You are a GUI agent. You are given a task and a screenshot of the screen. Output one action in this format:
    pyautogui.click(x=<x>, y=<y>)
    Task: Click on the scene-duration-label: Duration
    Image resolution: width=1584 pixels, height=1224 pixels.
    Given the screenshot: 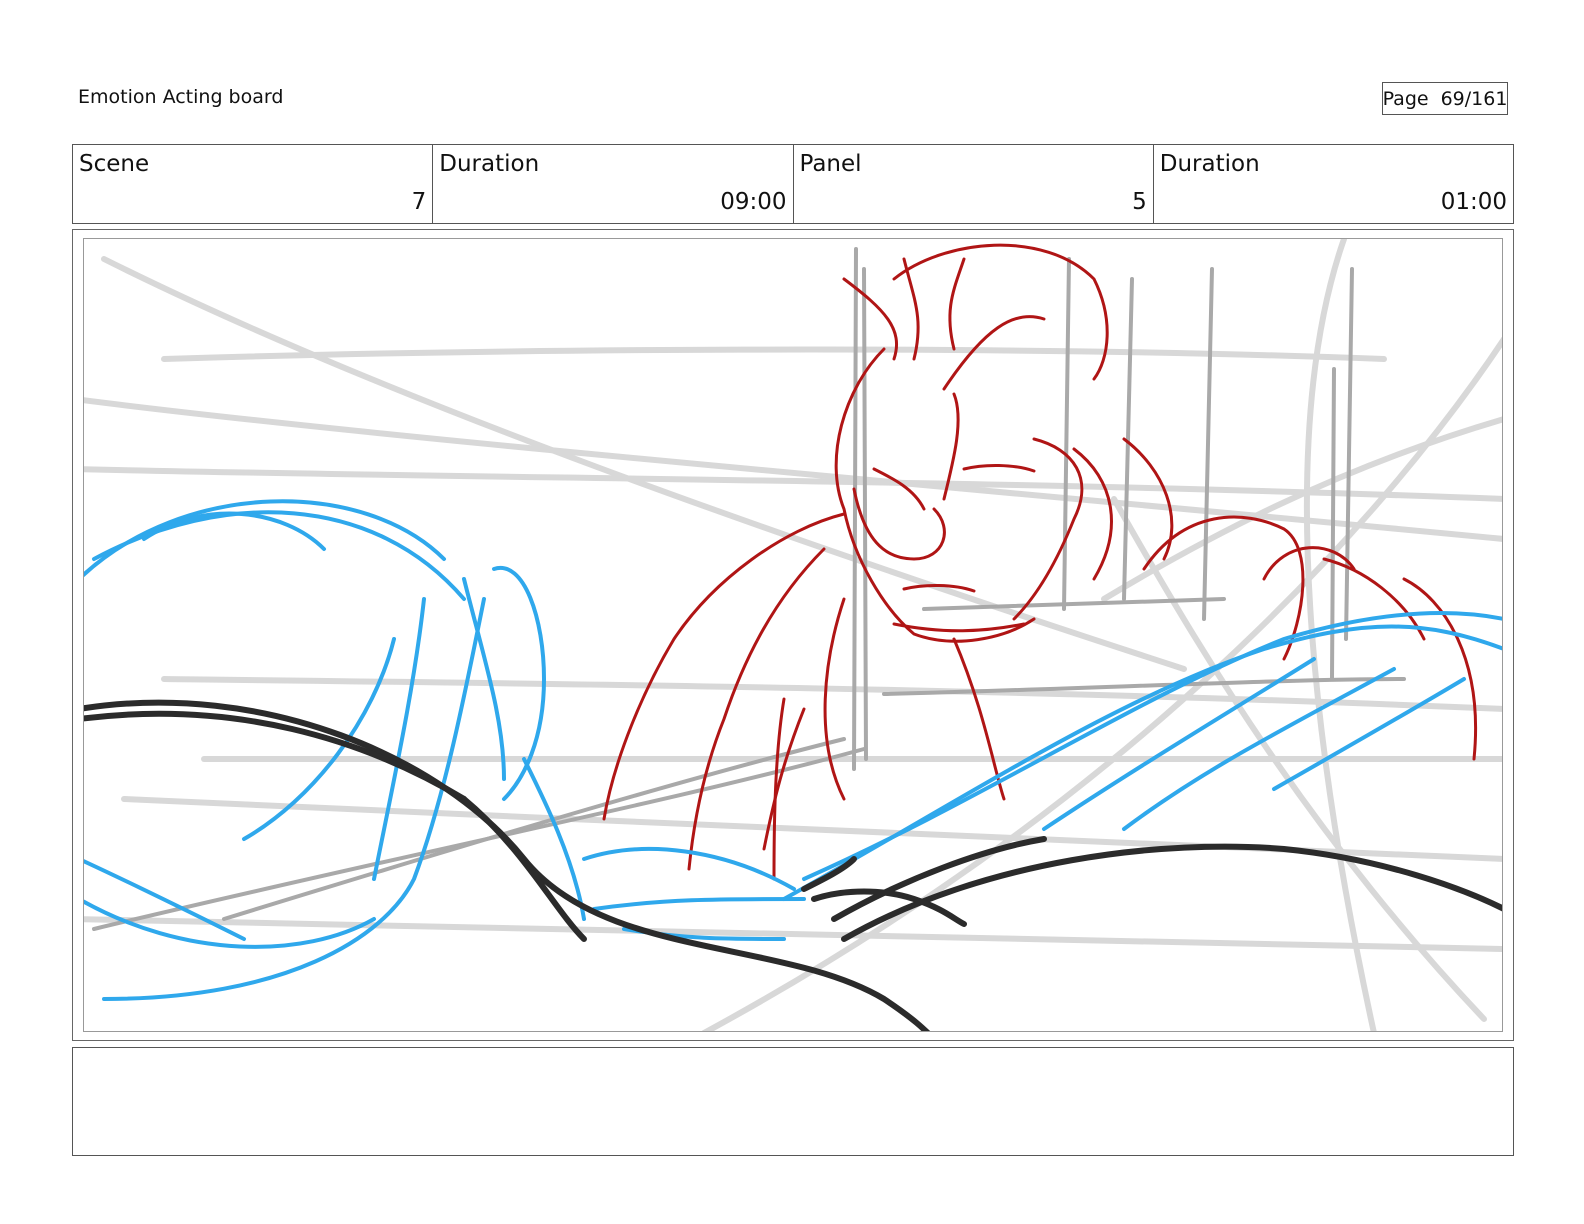 What is the action you would take?
    pyautogui.click(x=489, y=164)
    